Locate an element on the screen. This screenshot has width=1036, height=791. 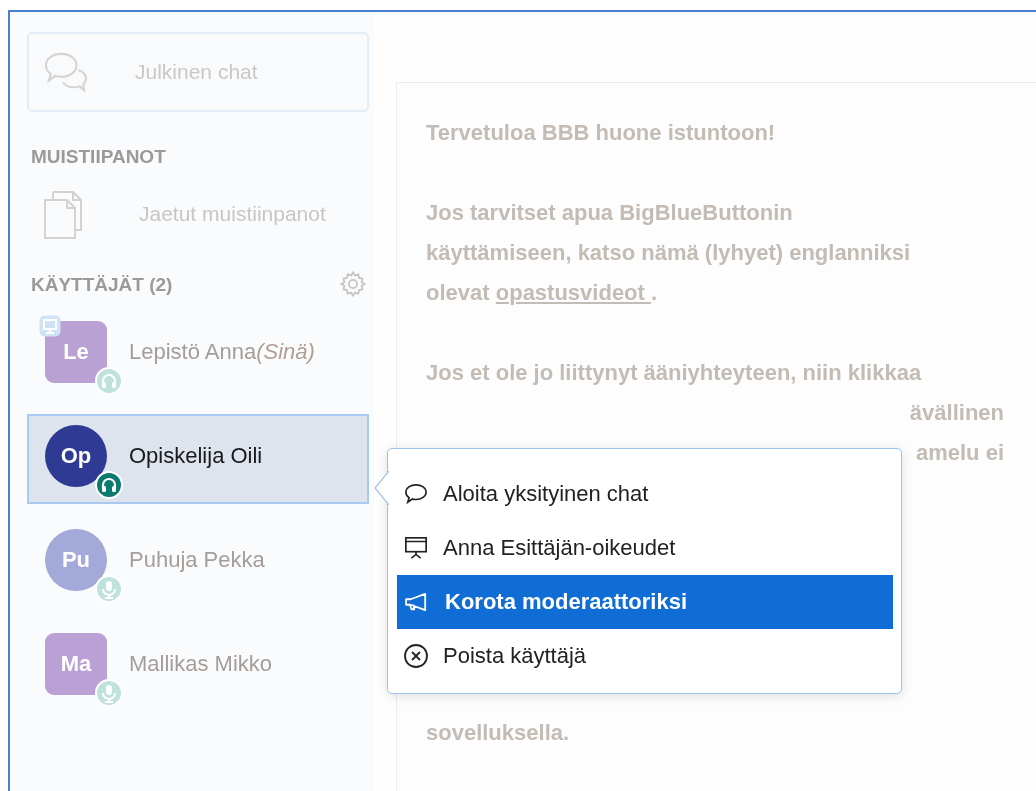
welcome-text: olevat opastusvideot . is located at coordinates (542, 293).